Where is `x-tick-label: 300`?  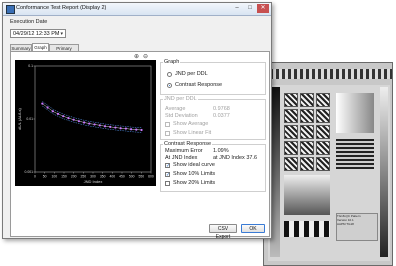
x-tick-label: 300 is located at coordinates (93, 177).